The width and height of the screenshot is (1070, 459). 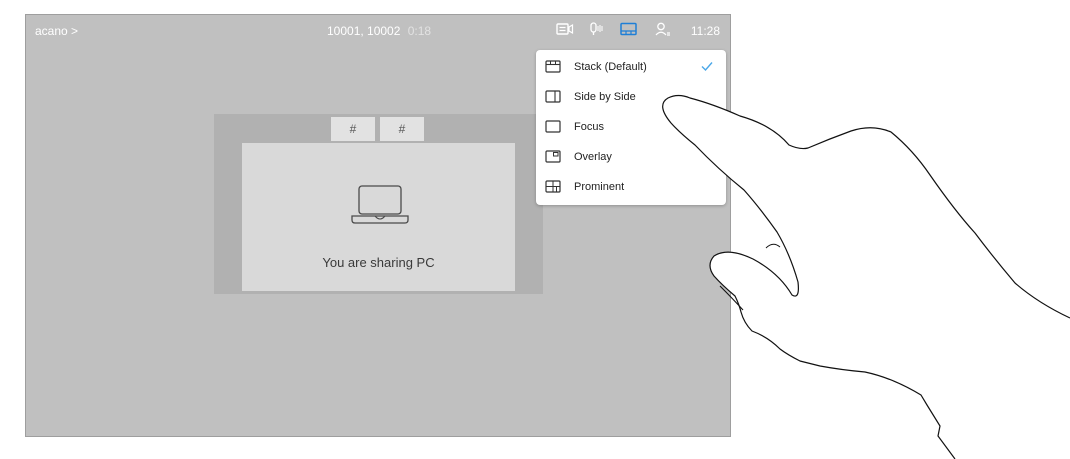 I want to click on layout-option-label: Focus, so click(x=589, y=127).